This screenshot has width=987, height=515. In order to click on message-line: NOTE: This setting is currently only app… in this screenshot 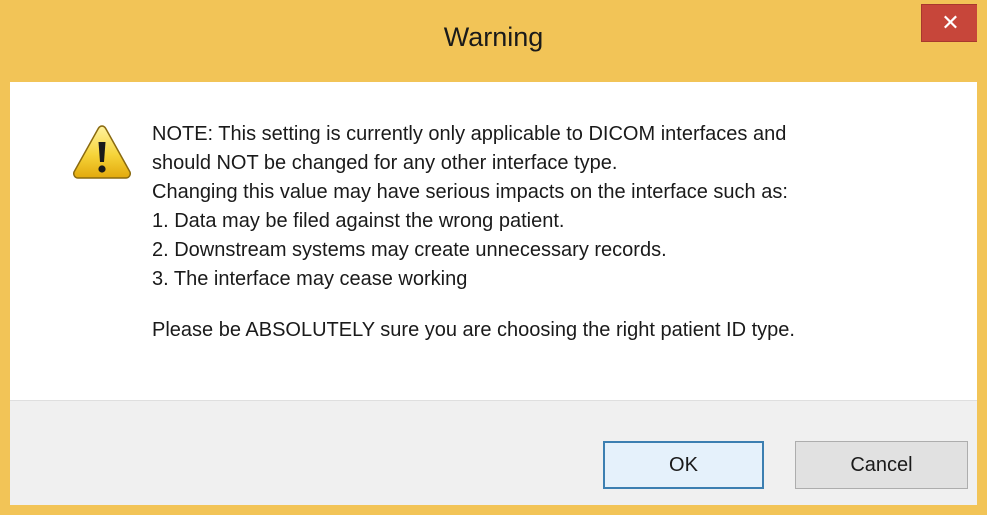, I will do `click(469, 134)`.